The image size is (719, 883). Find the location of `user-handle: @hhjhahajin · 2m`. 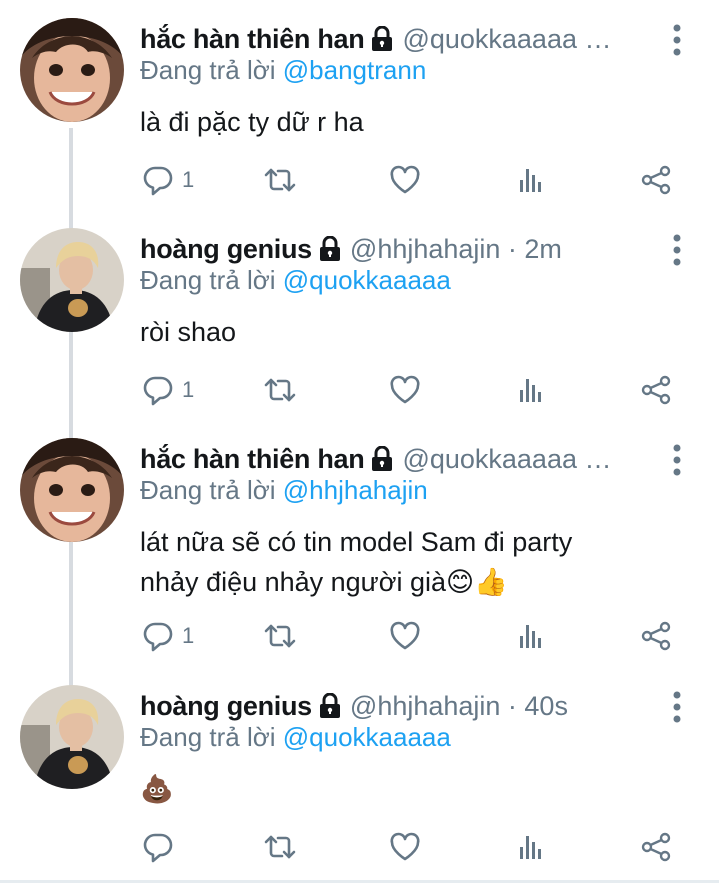

user-handle: @hhjhahajin · 2m is located at coordinates (455, 248).